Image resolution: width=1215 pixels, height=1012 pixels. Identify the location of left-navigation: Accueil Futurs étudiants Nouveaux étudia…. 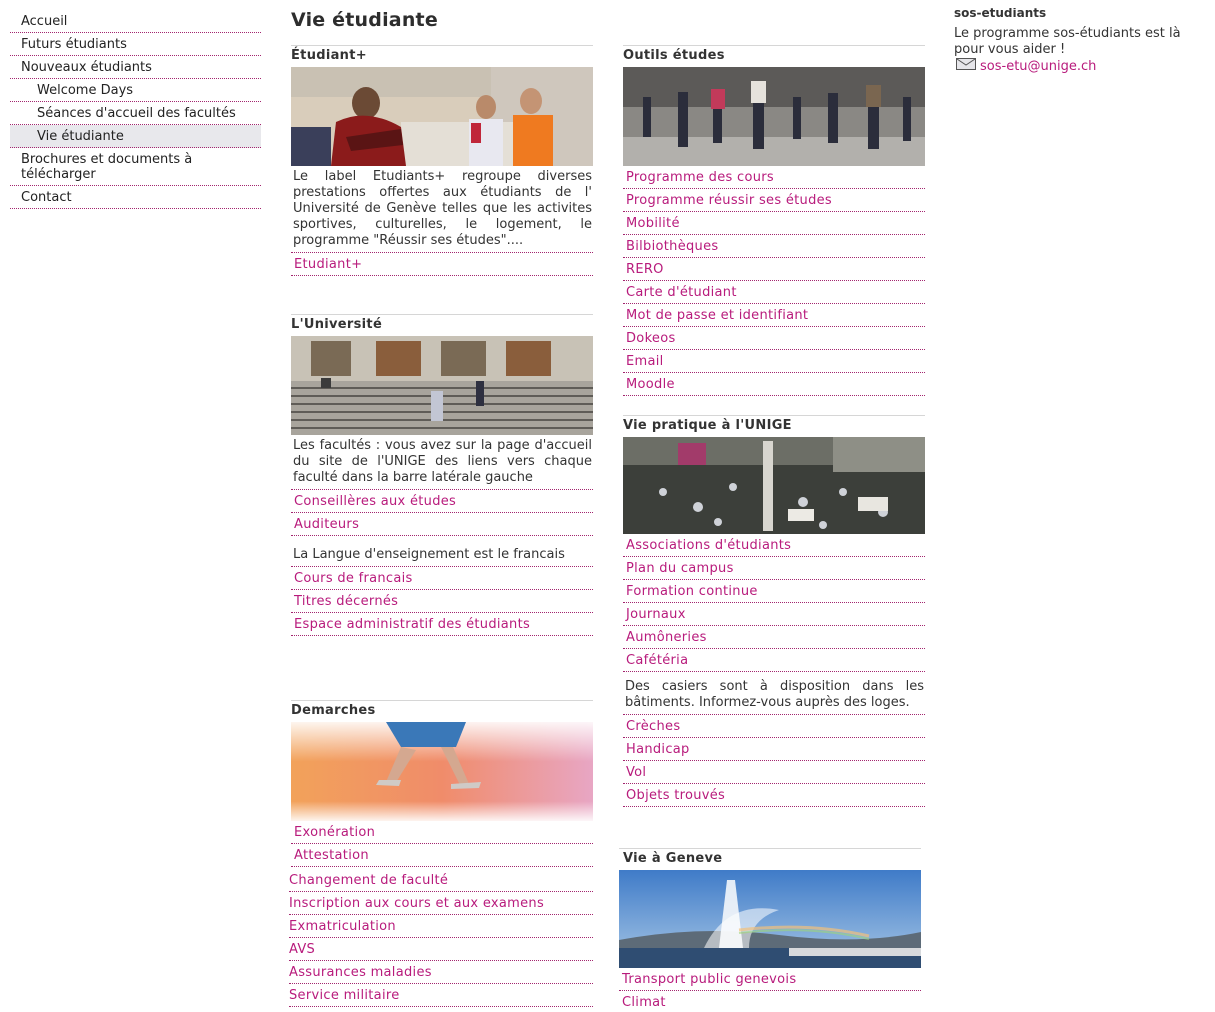
(135, 109).